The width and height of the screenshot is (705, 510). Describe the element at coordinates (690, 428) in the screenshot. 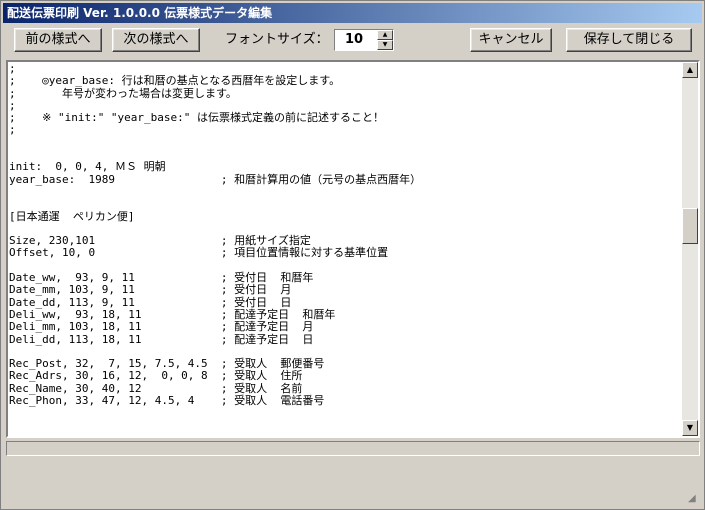

I see `scroll-down-arrow-icon: ▼` at that location.